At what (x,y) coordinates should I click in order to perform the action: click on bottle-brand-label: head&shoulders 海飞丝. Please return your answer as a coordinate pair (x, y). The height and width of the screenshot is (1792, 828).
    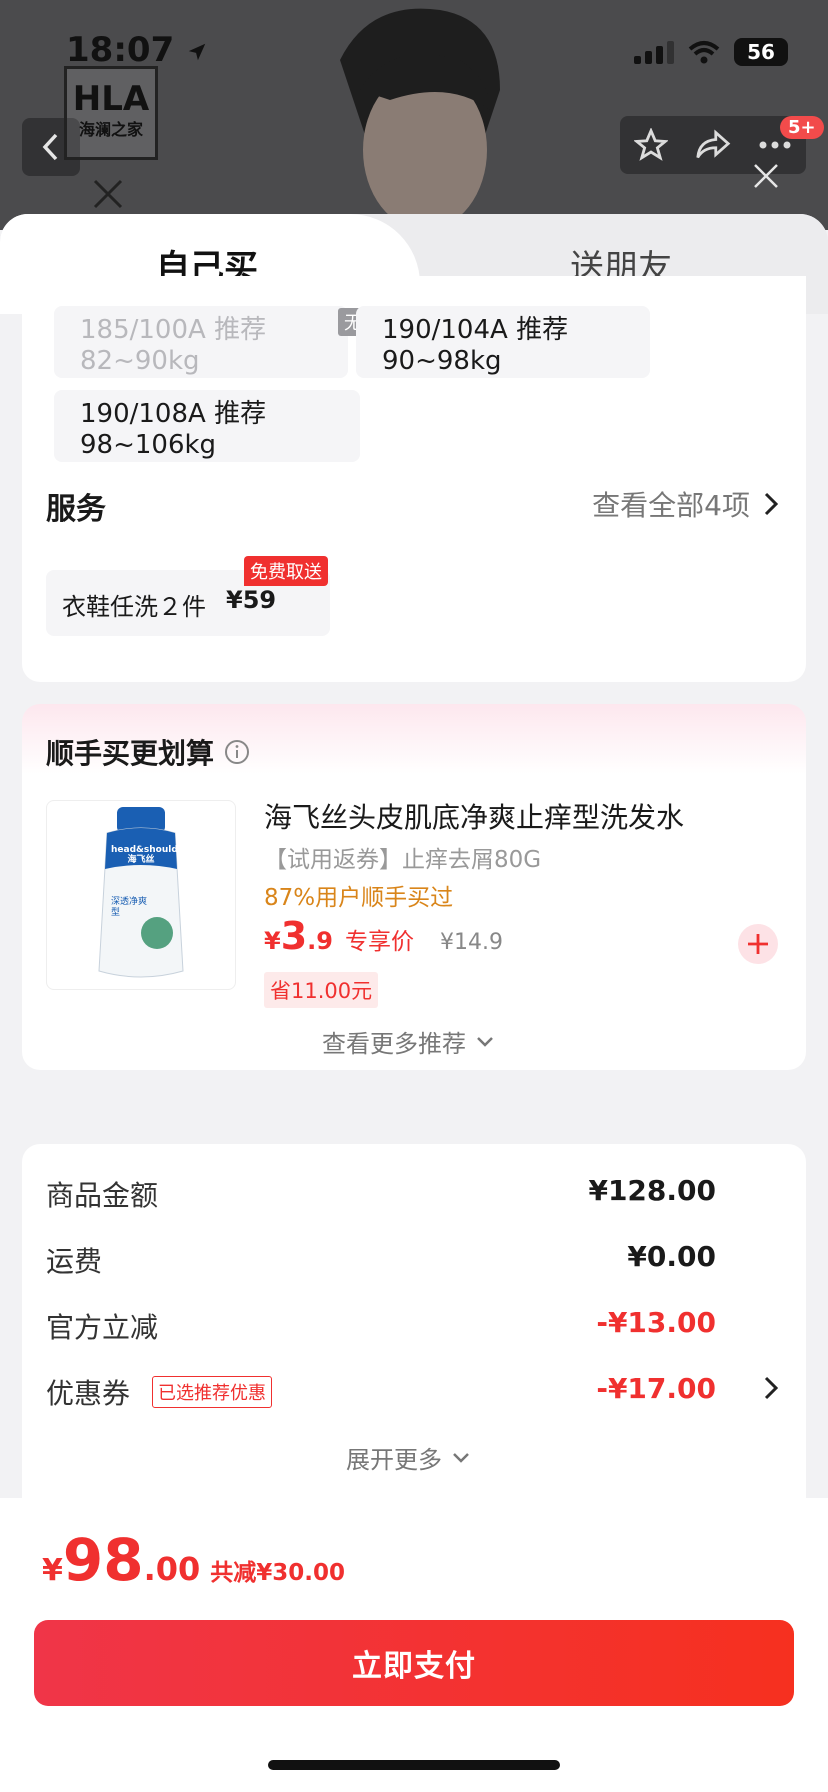
    Looking at the image, I should click on (152, 855).